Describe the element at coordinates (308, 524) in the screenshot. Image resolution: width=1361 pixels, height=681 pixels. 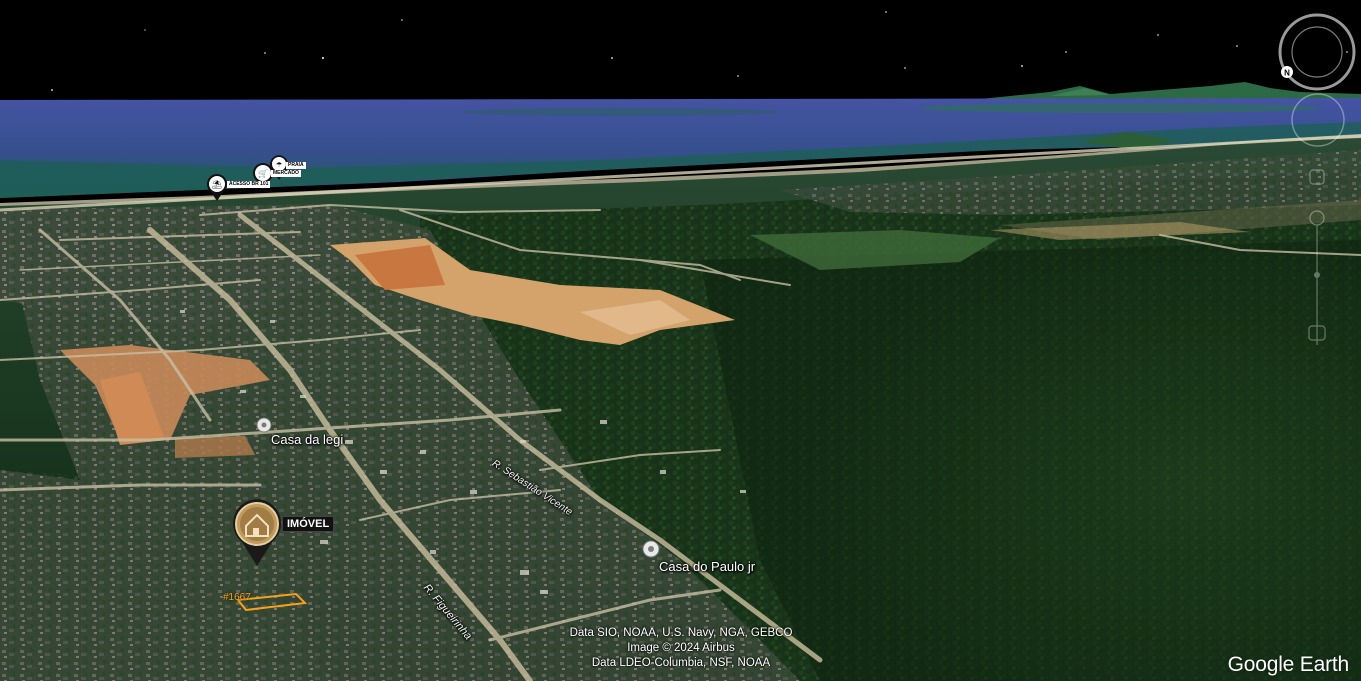
I see `property-label: IMÓVEL` at that location.